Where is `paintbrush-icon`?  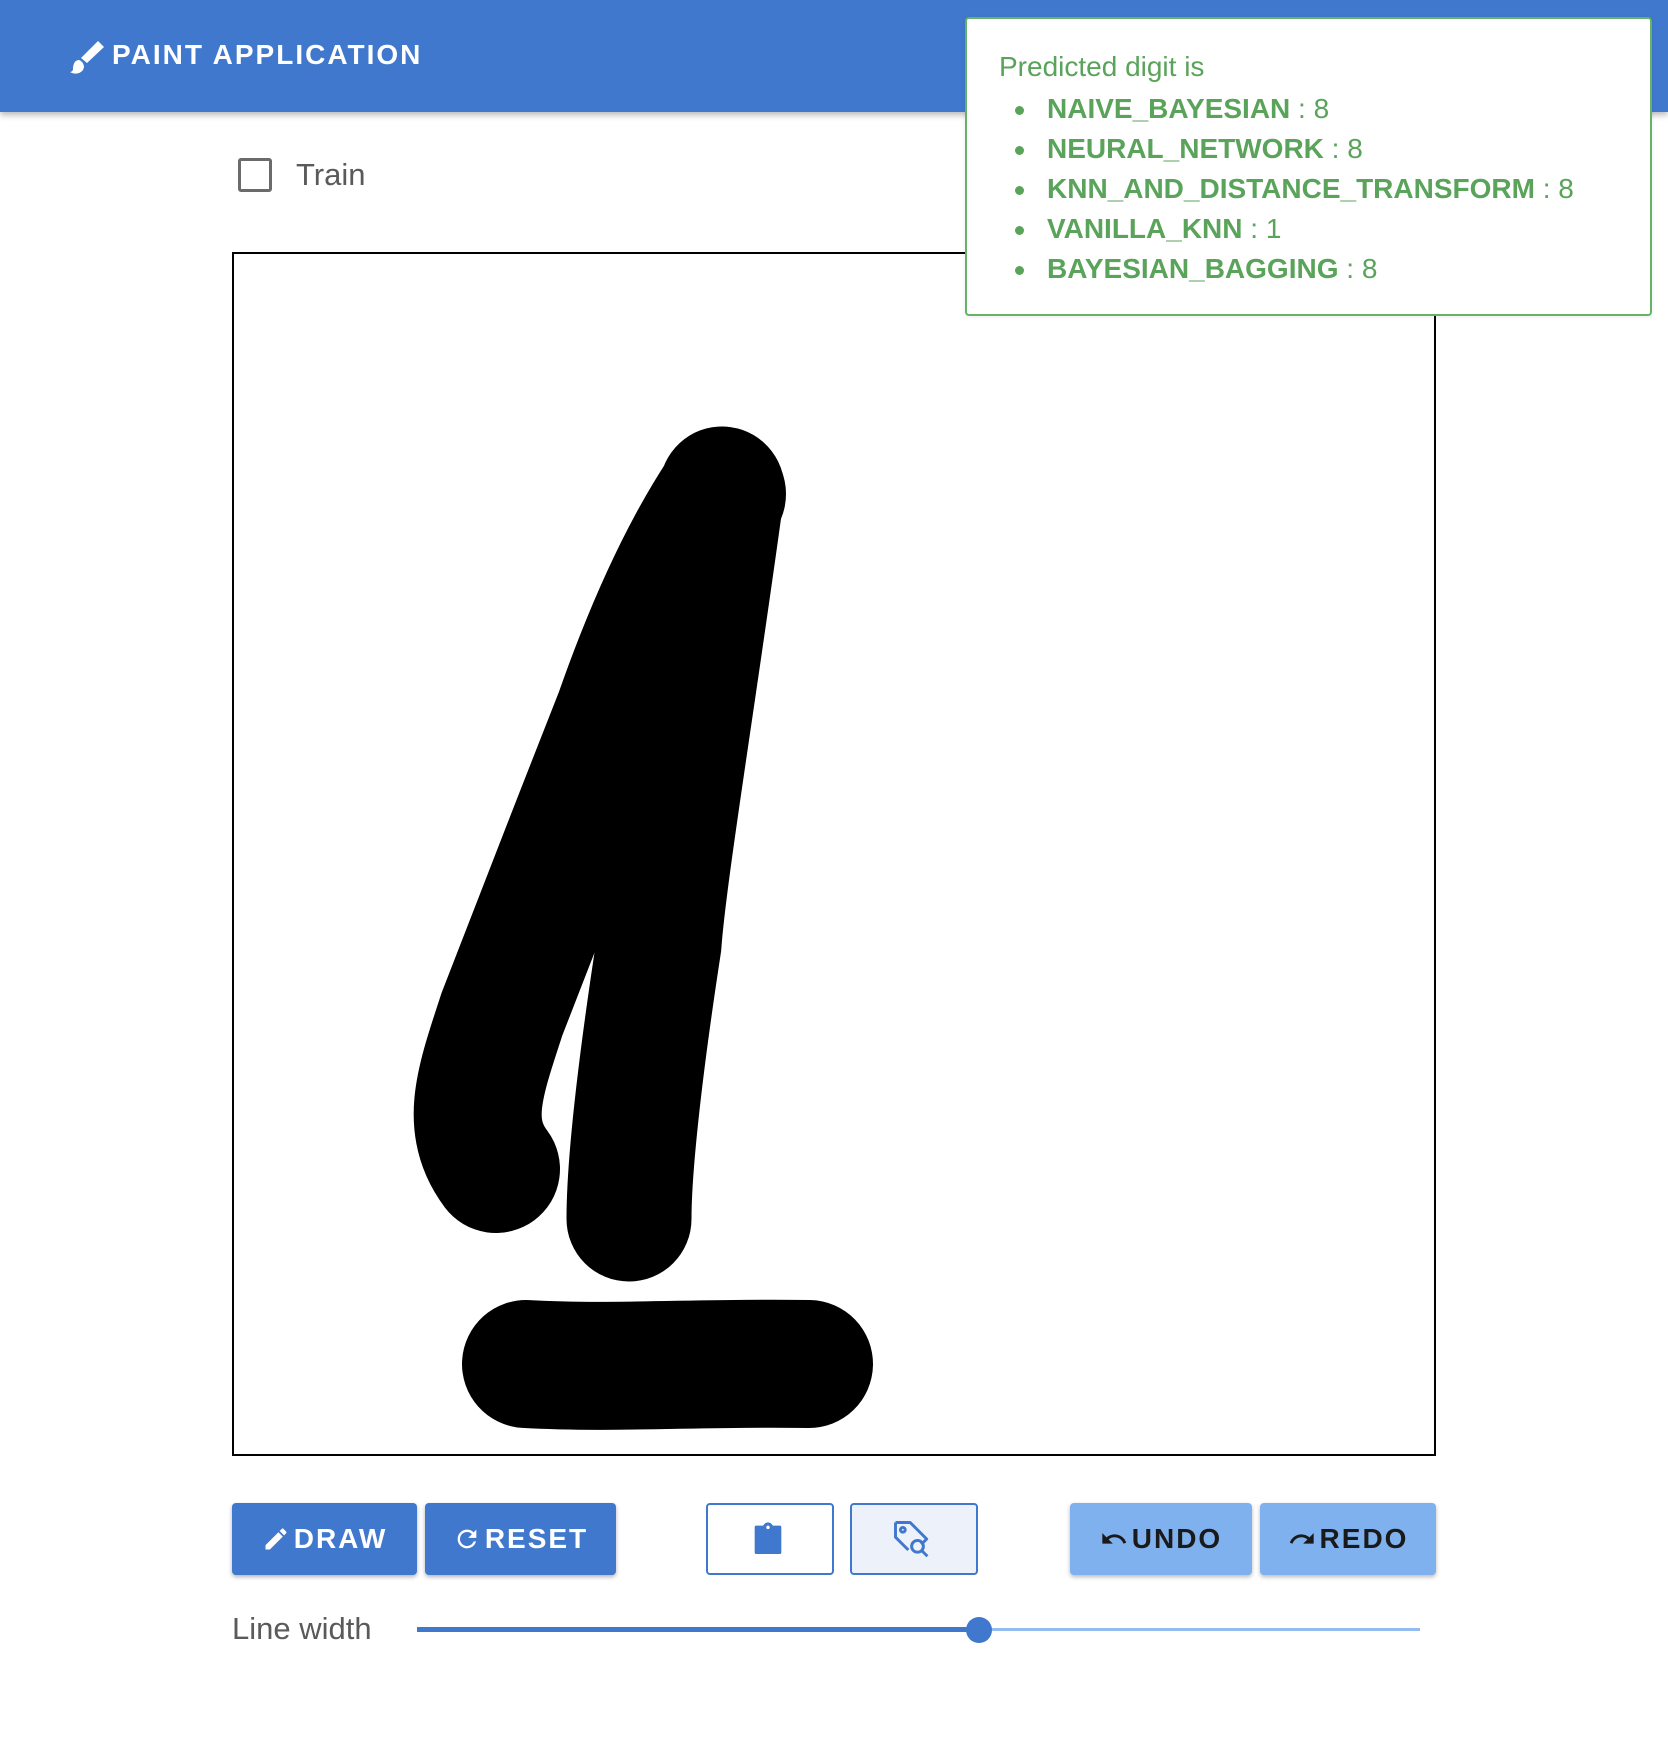
paintbrush-icon is located at coordinates (87, 57).